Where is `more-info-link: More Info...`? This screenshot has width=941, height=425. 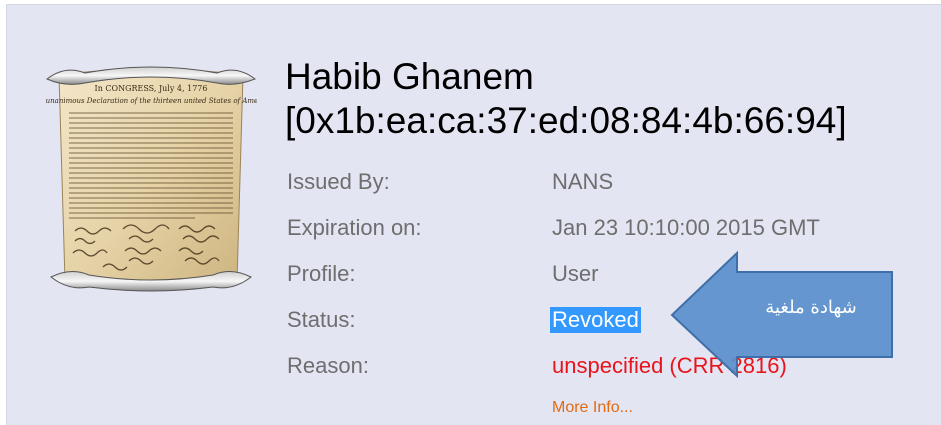 more-info-link: More Info... is located at coordinates (592, 408).